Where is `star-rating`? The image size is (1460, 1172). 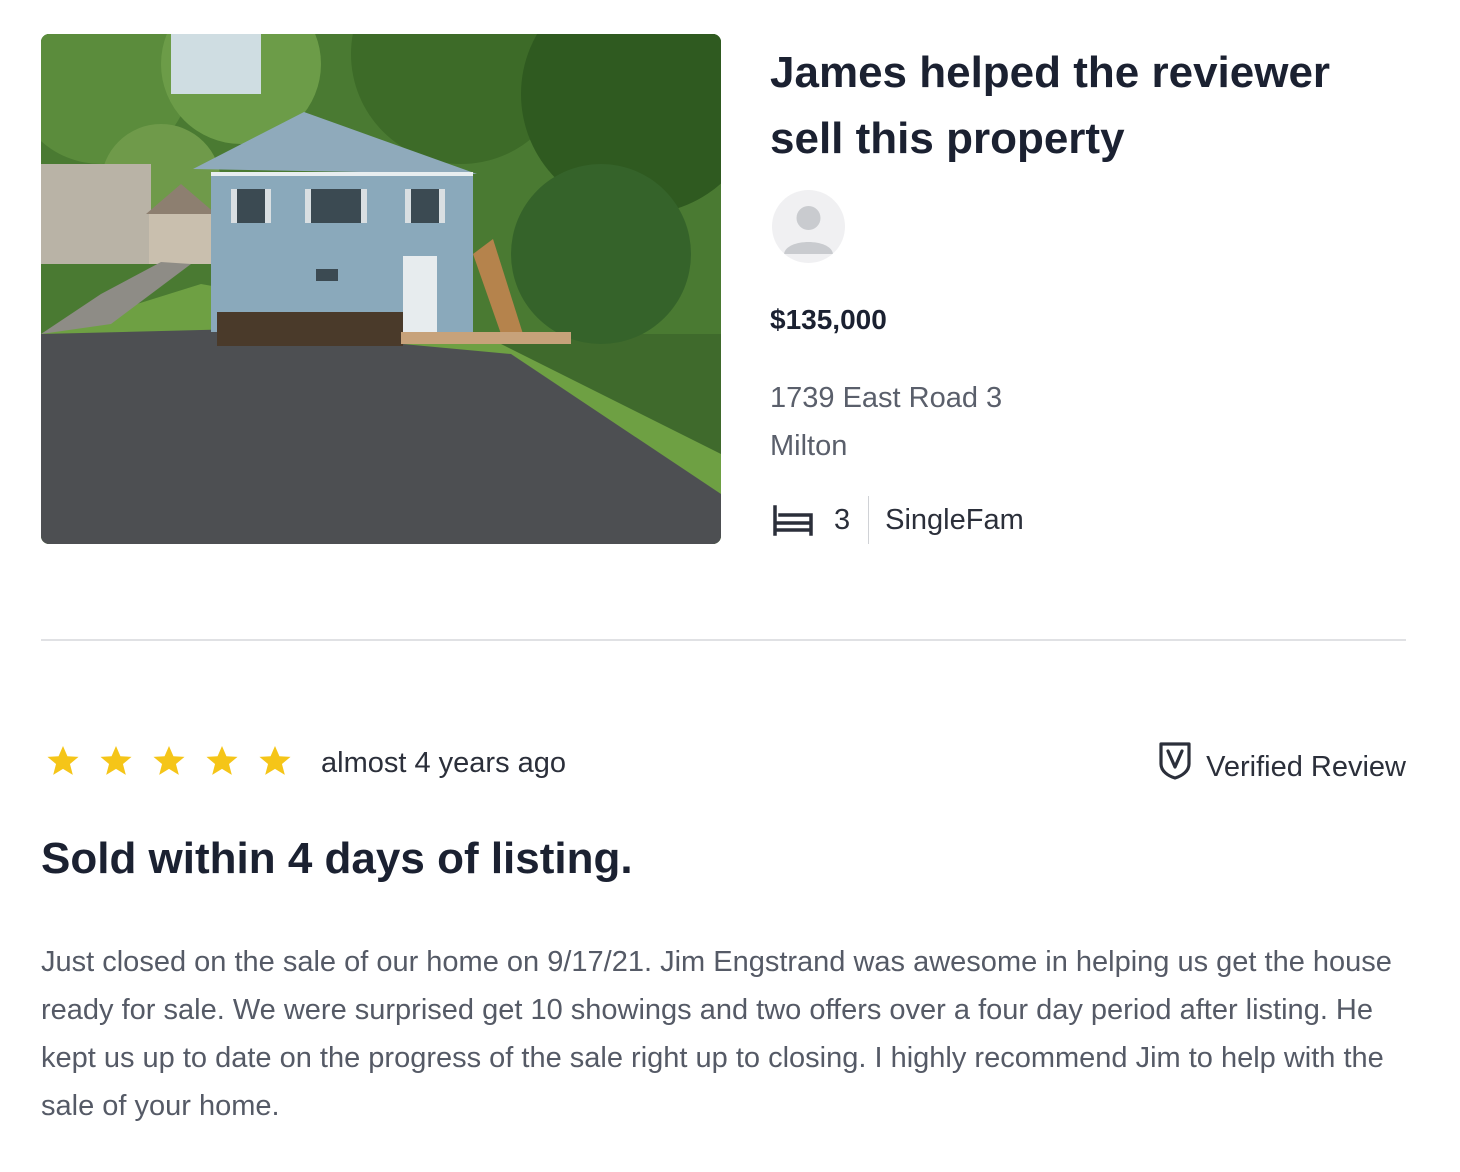 star-rating is located at coordinates (169, 761).